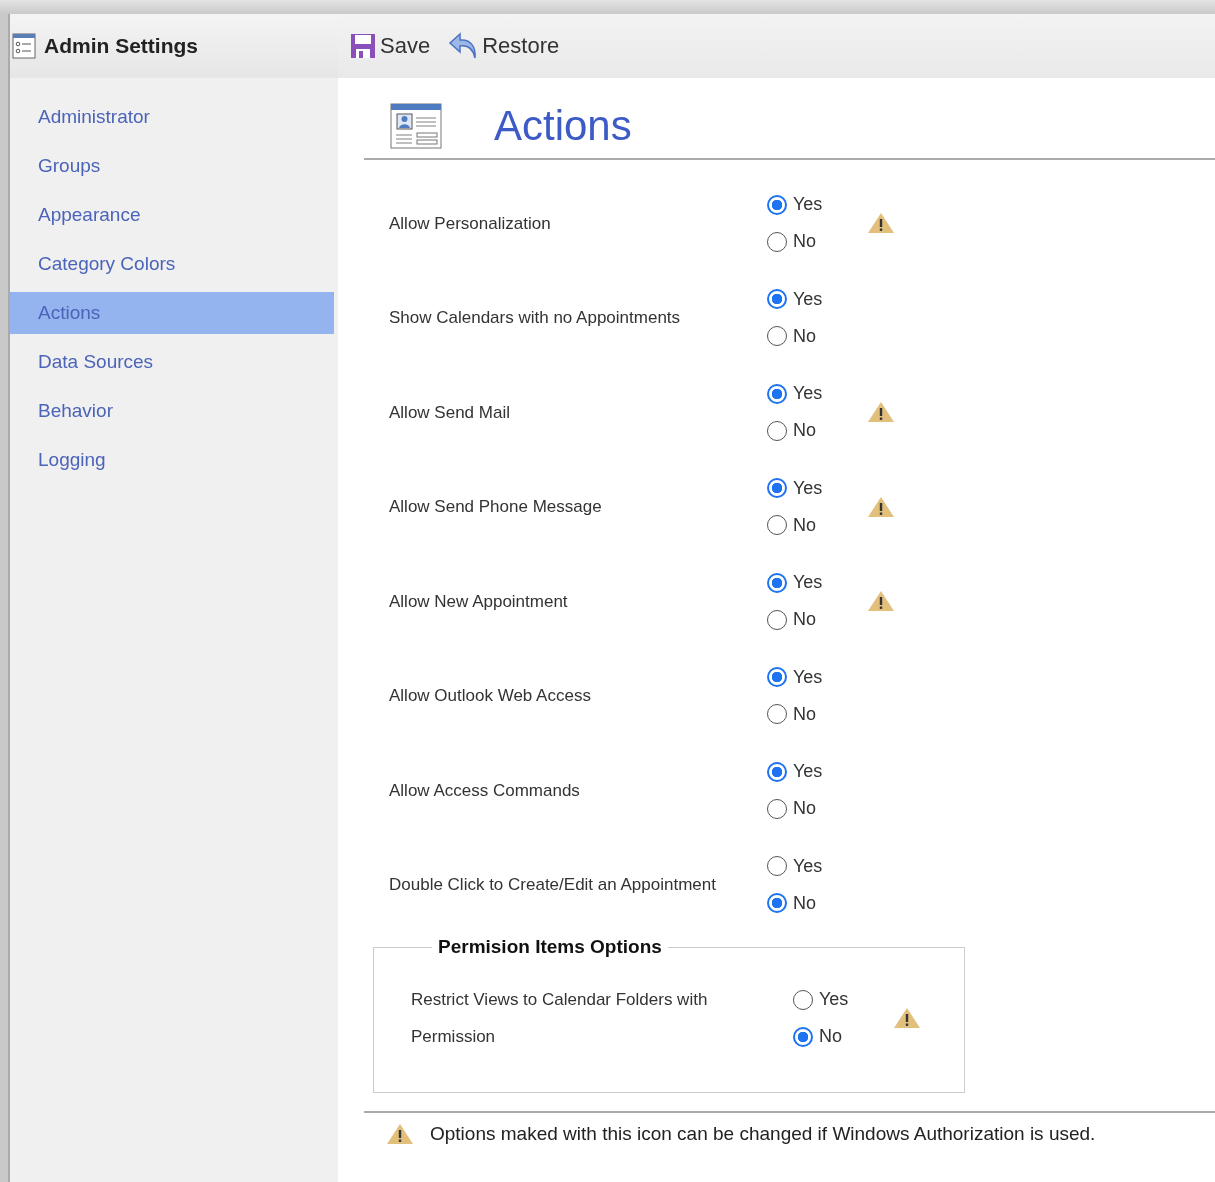  What do you see at coordinates (121, 46) in the screenshot?
I see `window-title: Admin Settings` at bounding box center [121, 46].